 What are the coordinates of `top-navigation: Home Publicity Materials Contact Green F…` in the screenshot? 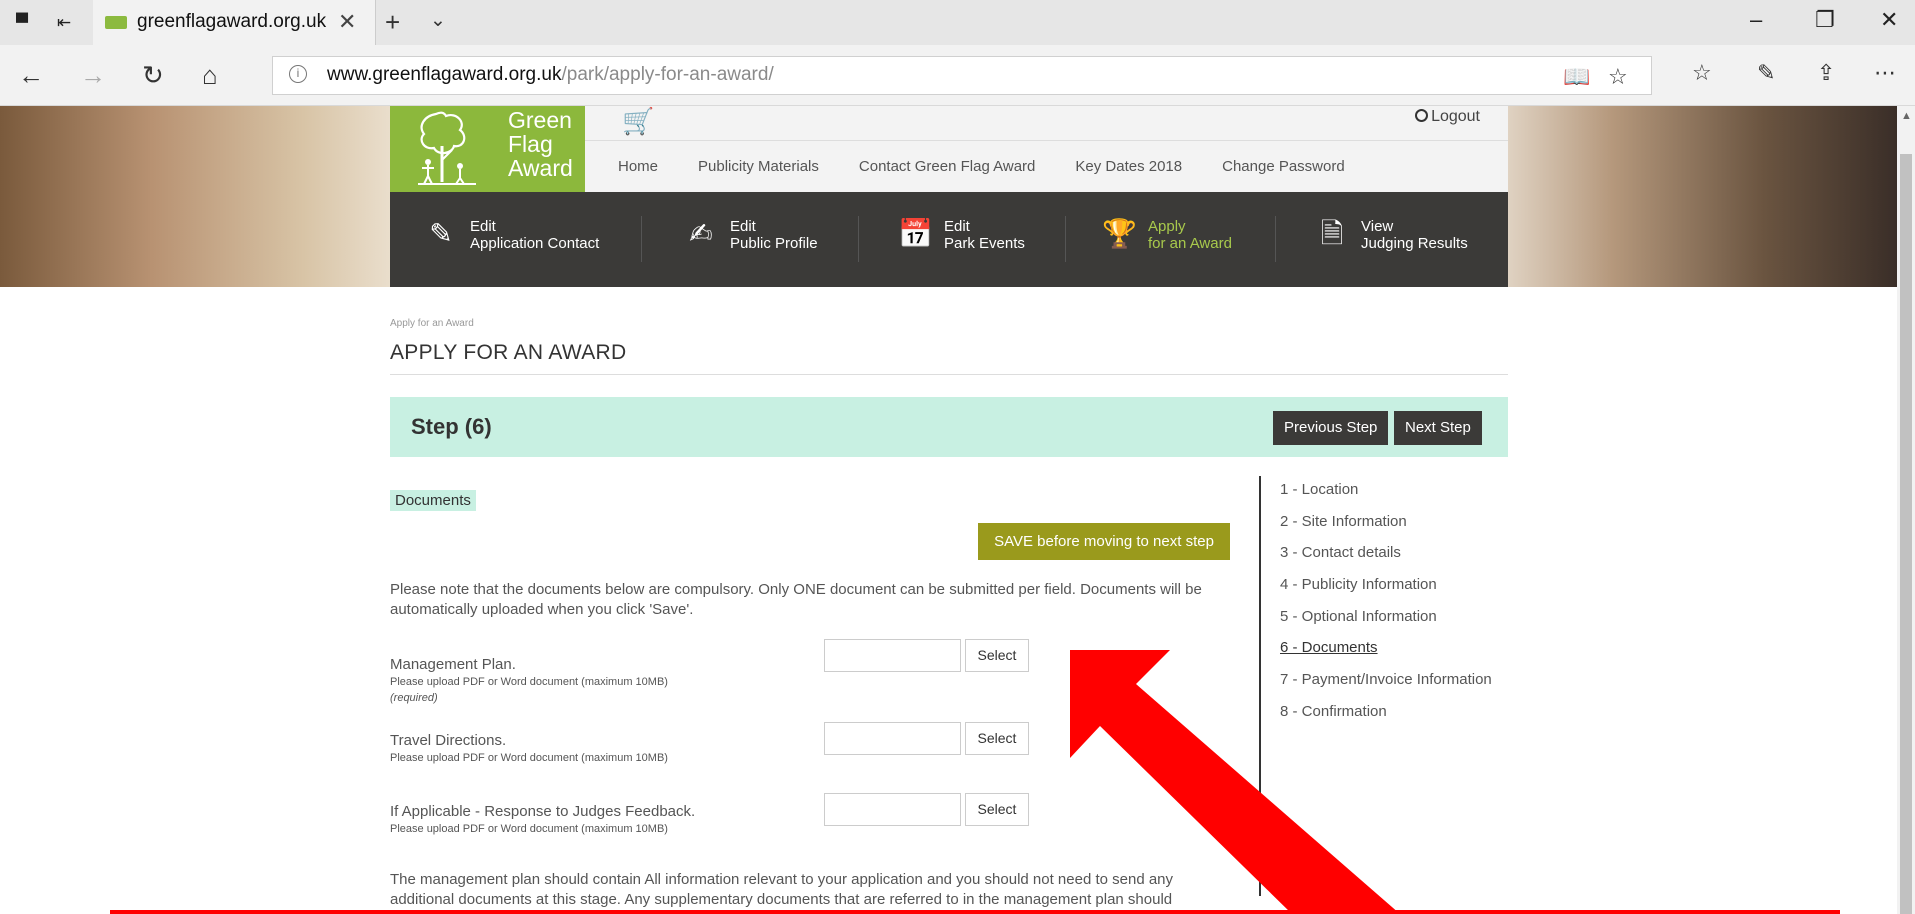 It's located at (981, 166).